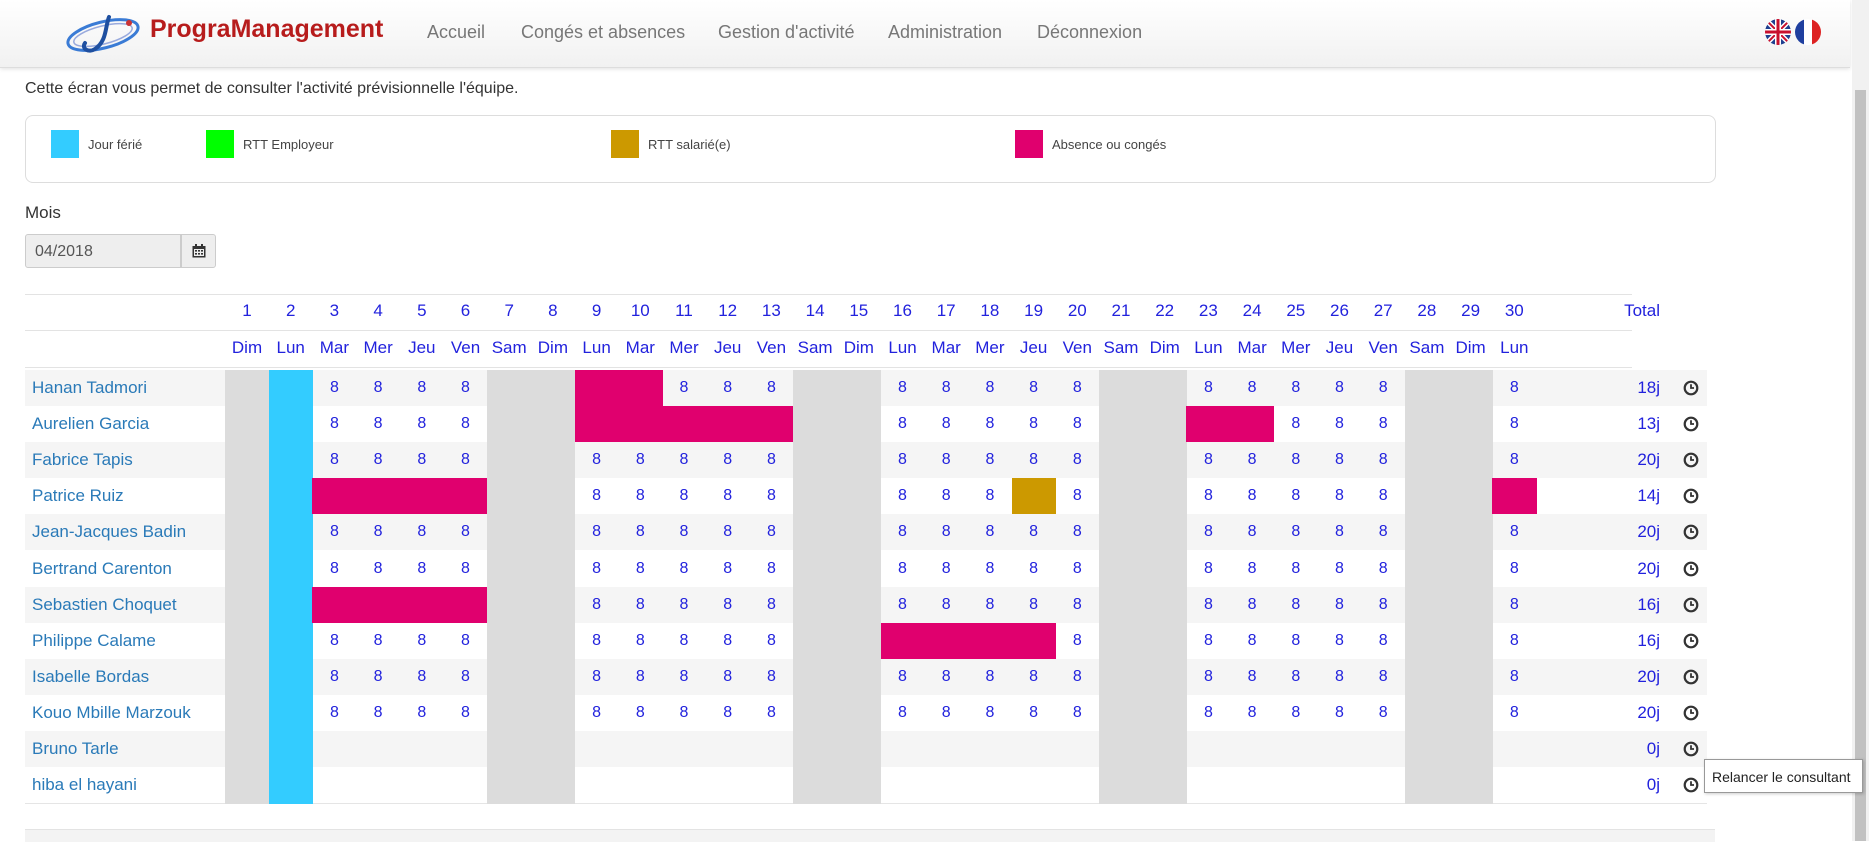 The image size is (1869, 842). What do you see at coordinates (1089, 32) in the screenshot?
I see `nav-deconnexion: Déconnexion` at bounding box center [1089, 32].